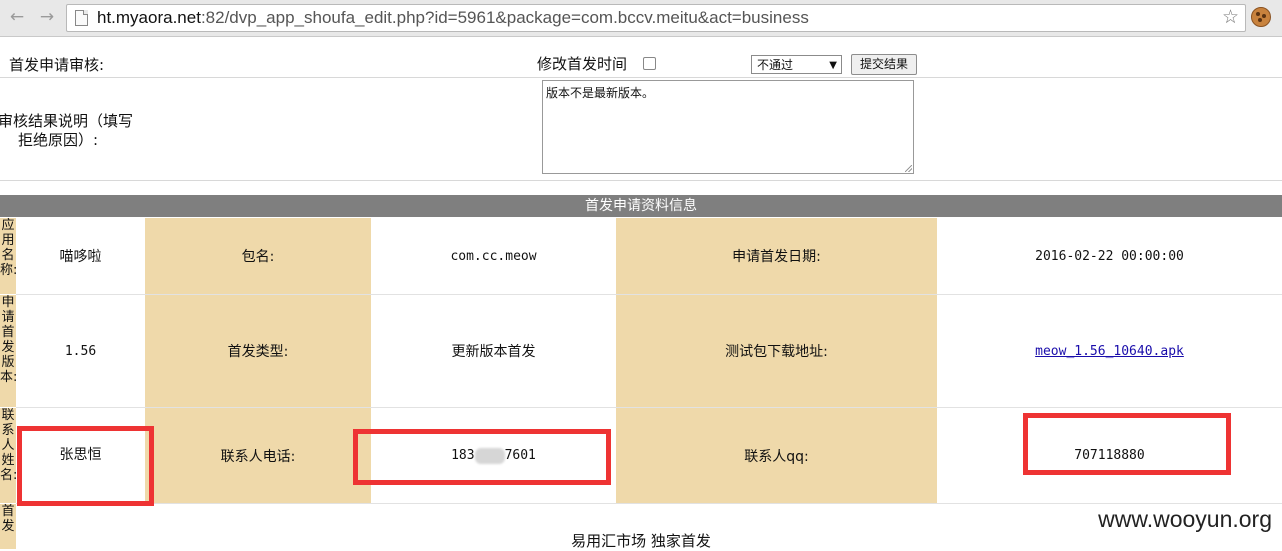 Image resolution: width=1282 pixels, height=551 pixels. What do you see at coordinates (1261, 17) in the screenshot?
I see `cookie-icon` at bounding box center [1261, 17].